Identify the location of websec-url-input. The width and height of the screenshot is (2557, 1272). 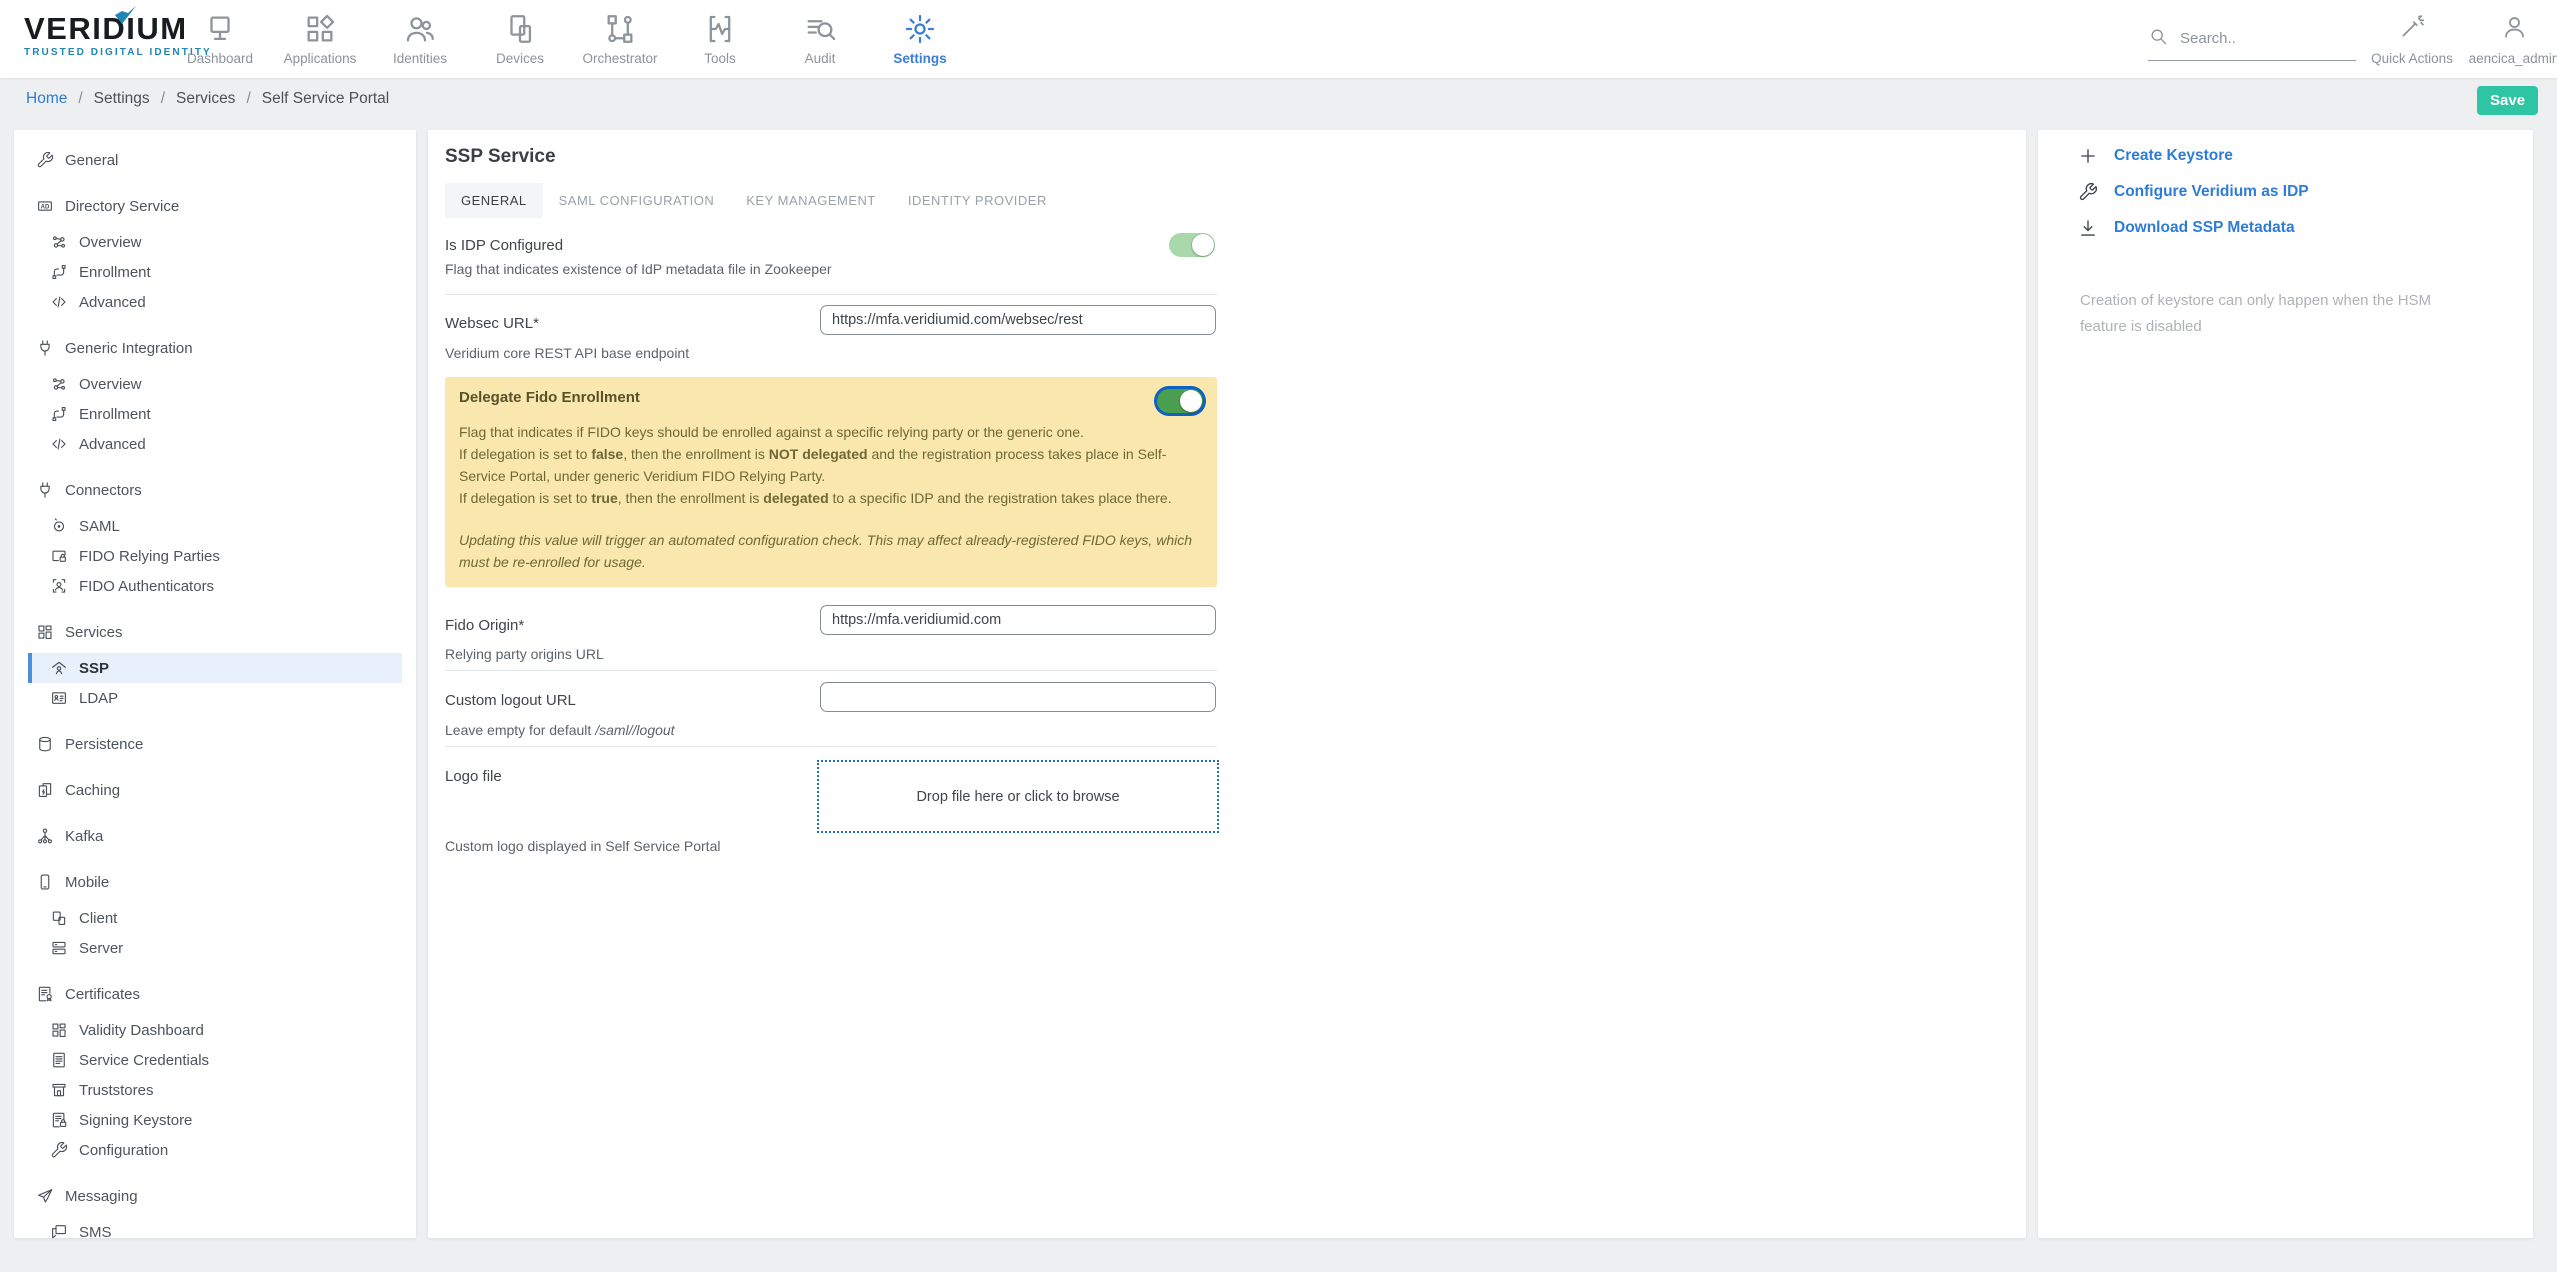
(1018, 320).